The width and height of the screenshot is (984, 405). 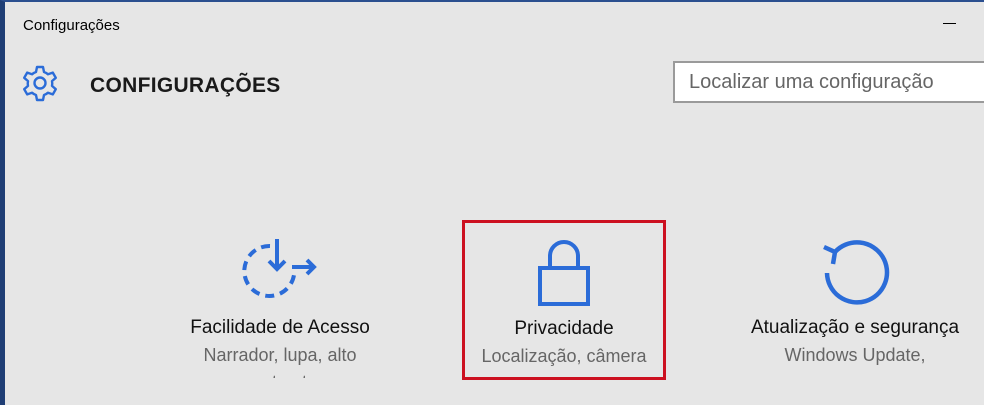 What do you see at coordinates (564, 328) in the screenshot?
I see `tile-privacy-label: Privacidade` at bounding box center [564, 328].